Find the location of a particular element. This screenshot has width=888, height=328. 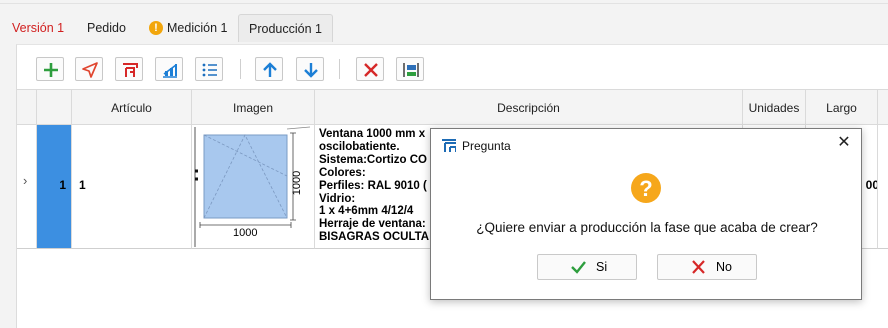

header-imagen: Imagen is located at coordinates (253, 107).